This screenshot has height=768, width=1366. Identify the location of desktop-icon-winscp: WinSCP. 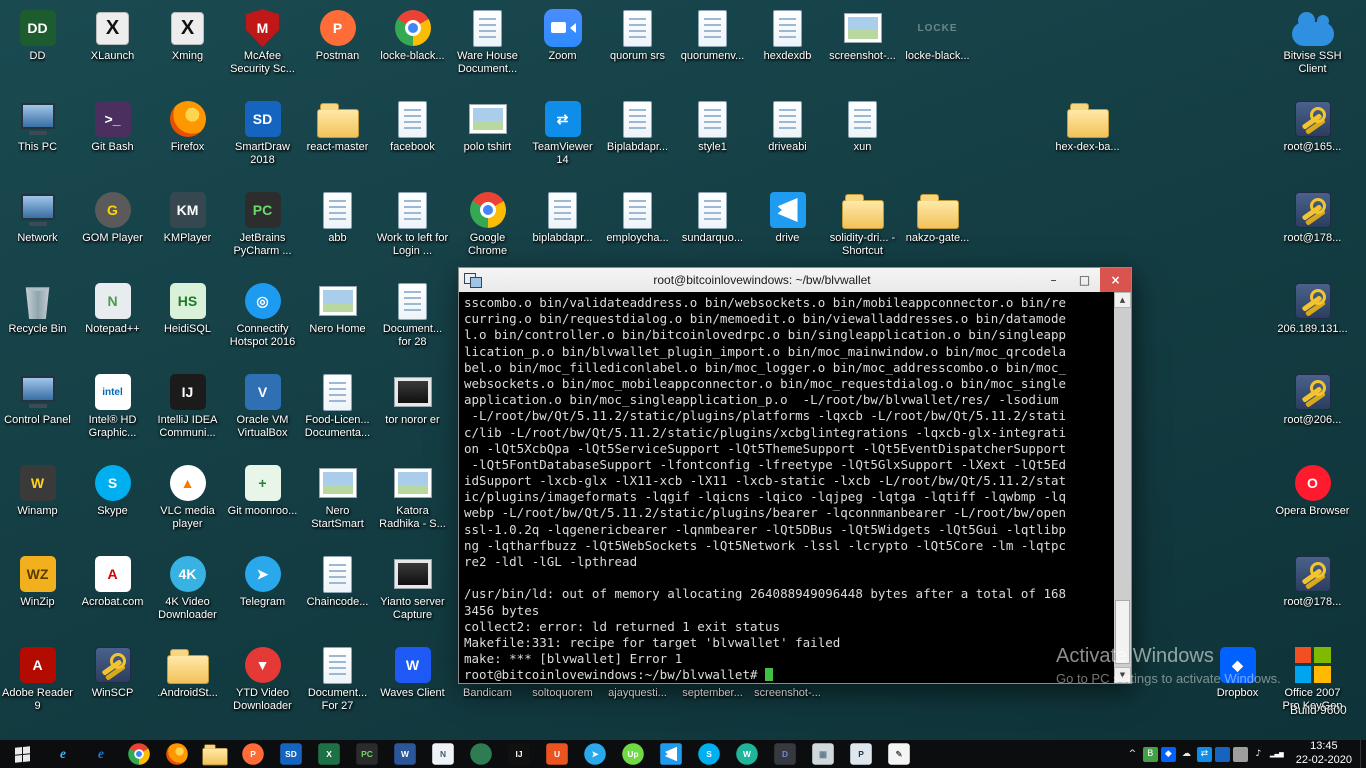
(112, 671).